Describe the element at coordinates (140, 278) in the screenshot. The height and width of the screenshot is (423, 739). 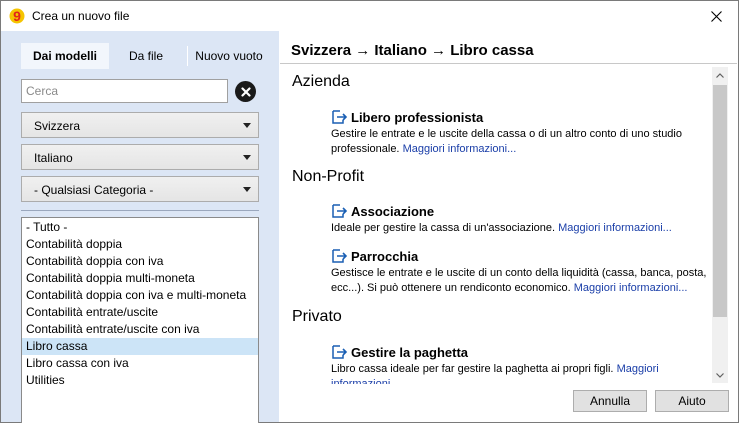
I see `list-item: Contabilità doppia multi-moneta` at that location.